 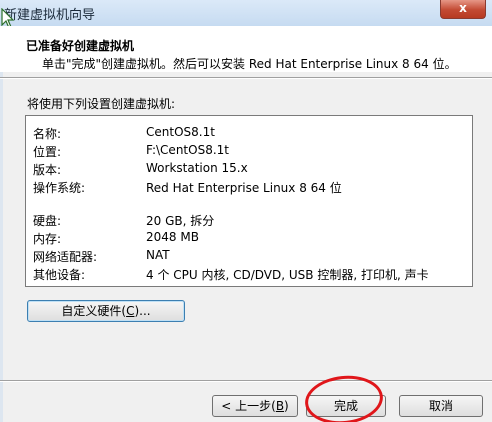 I want to click on summary-key: 位置:, so click(x=47, y=152).